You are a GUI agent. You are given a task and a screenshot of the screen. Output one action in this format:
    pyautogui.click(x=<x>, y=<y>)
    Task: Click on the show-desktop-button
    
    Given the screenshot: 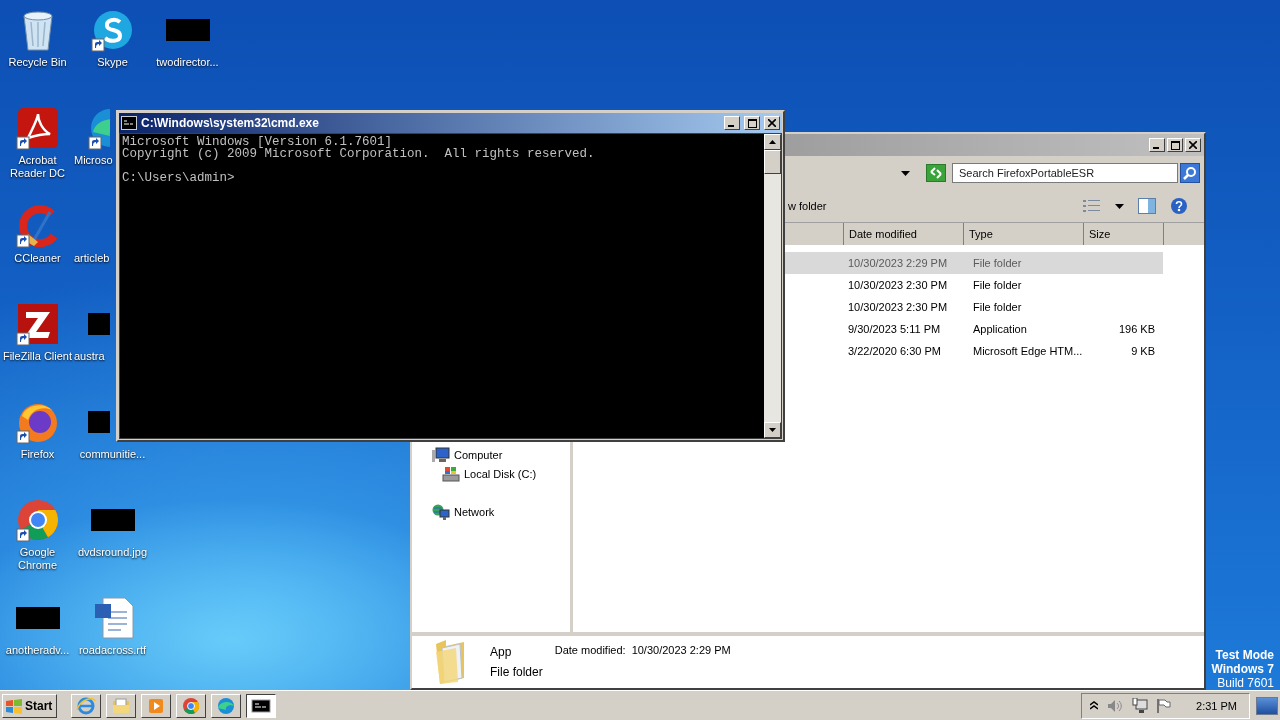 What is the action you would take?
    pyautogui.click(x=1267, y=705)
    